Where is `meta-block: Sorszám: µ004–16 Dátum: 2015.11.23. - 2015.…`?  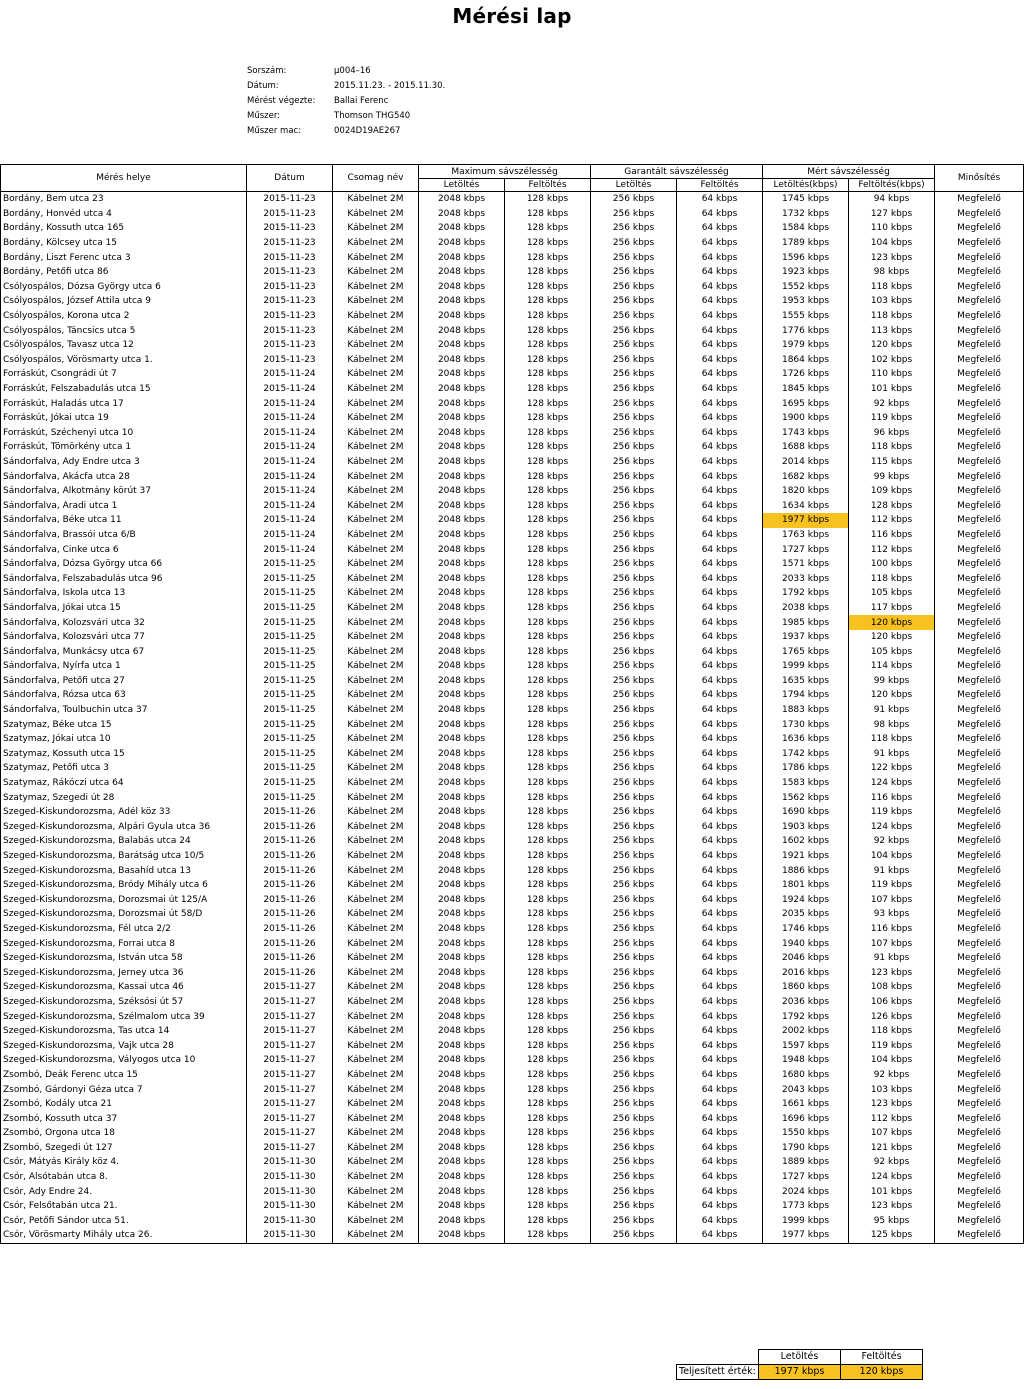
meta-block: Sorszám: µ004–16 Dátum: 2015.11.23. - 2015.… is located at coordinates (346, 101).